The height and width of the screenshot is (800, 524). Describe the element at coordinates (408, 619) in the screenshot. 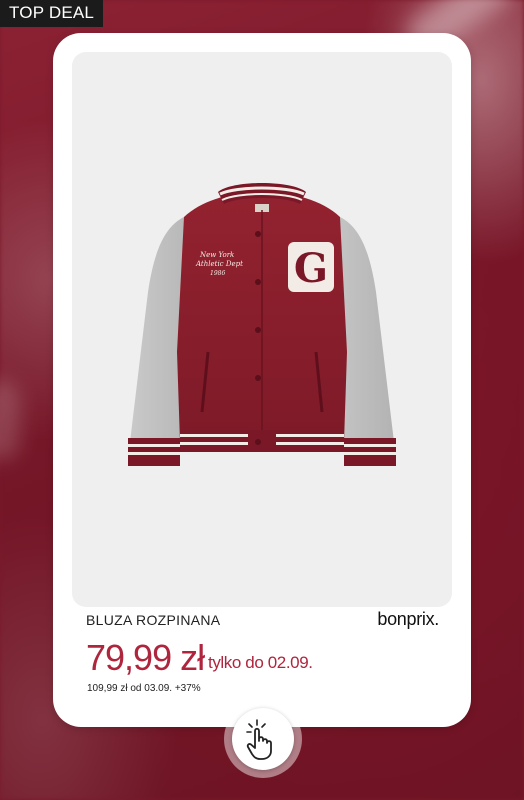

I see `bonprix-logo: bonprix.` at that location.